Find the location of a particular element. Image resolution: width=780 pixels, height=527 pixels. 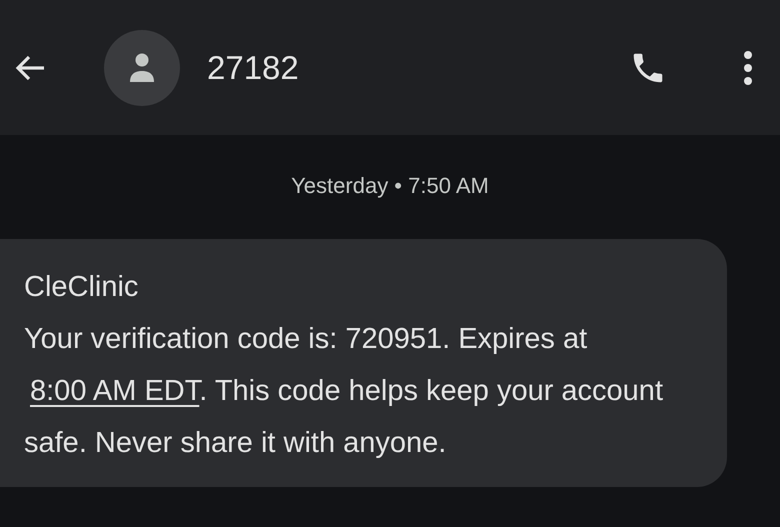

sender-name: CleClinic is located at coordinates (82, 287).